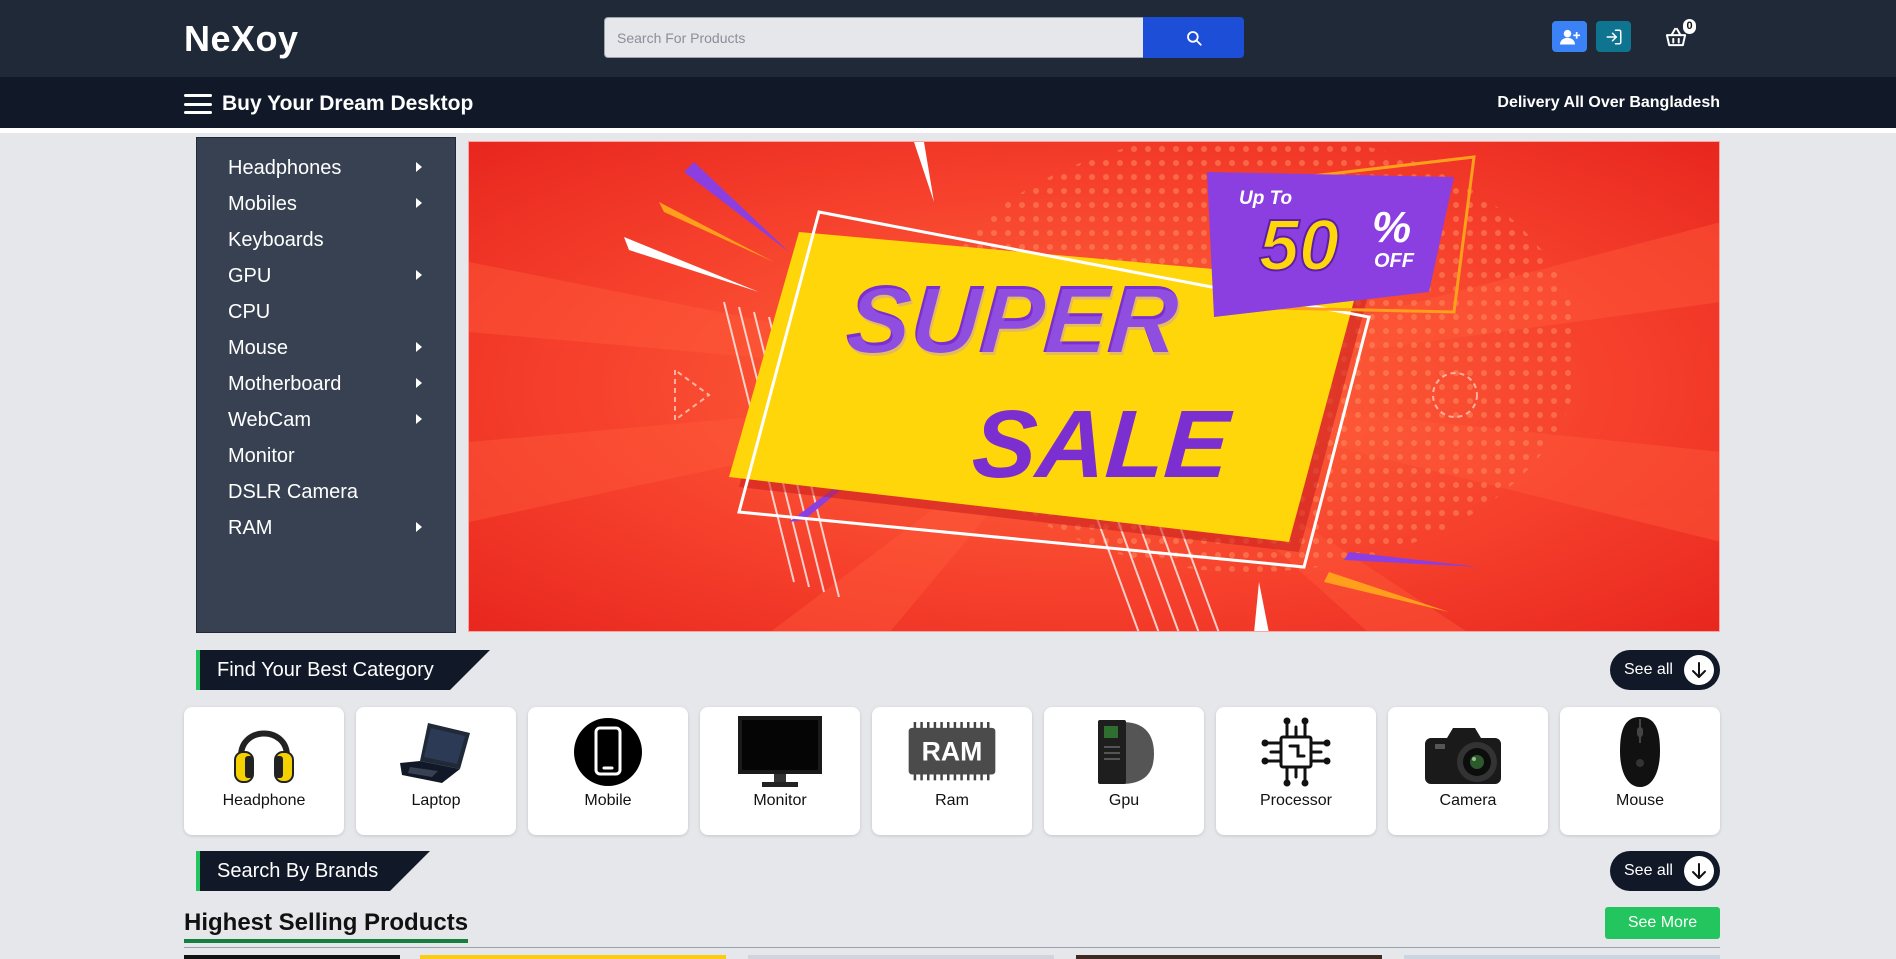  I want to click on top-header: NeXoy 0, so click(948, 38).